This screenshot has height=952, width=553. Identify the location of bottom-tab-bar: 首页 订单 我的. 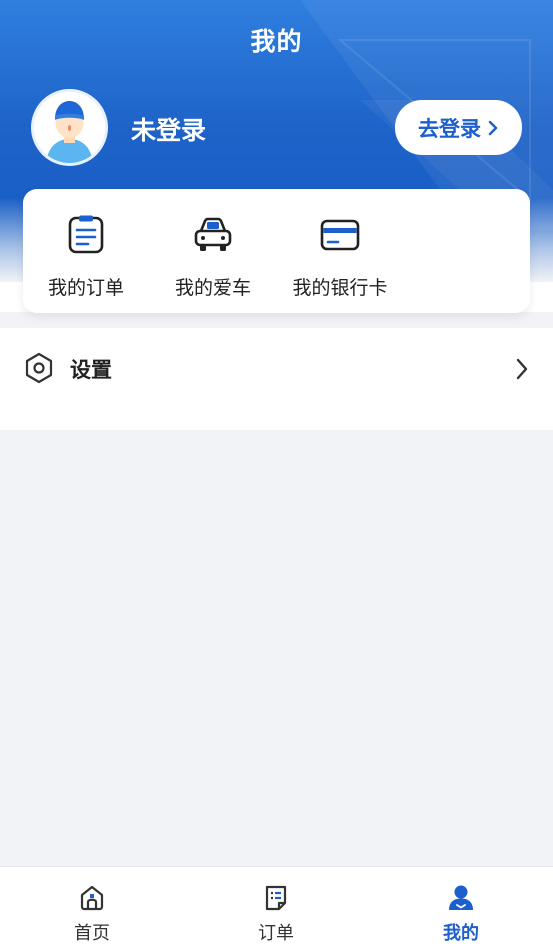
(276, 909).